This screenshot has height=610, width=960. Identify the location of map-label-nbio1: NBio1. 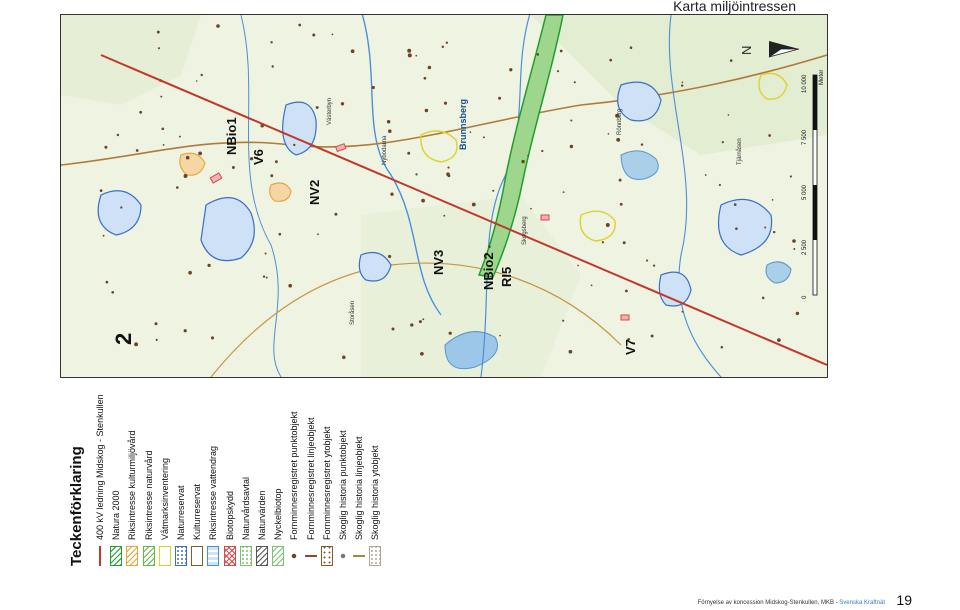
(231, 136).